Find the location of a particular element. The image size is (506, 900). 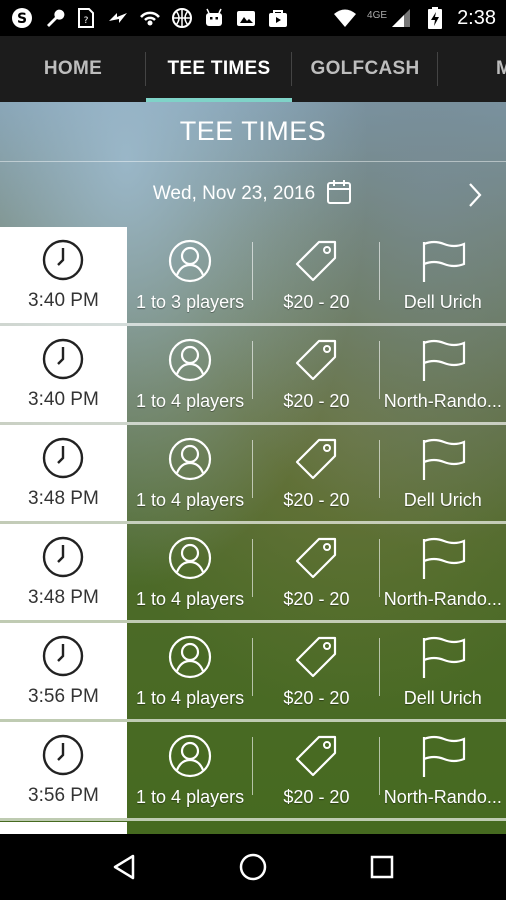

notification-icons: S ? is located at coordinates (150, 18).